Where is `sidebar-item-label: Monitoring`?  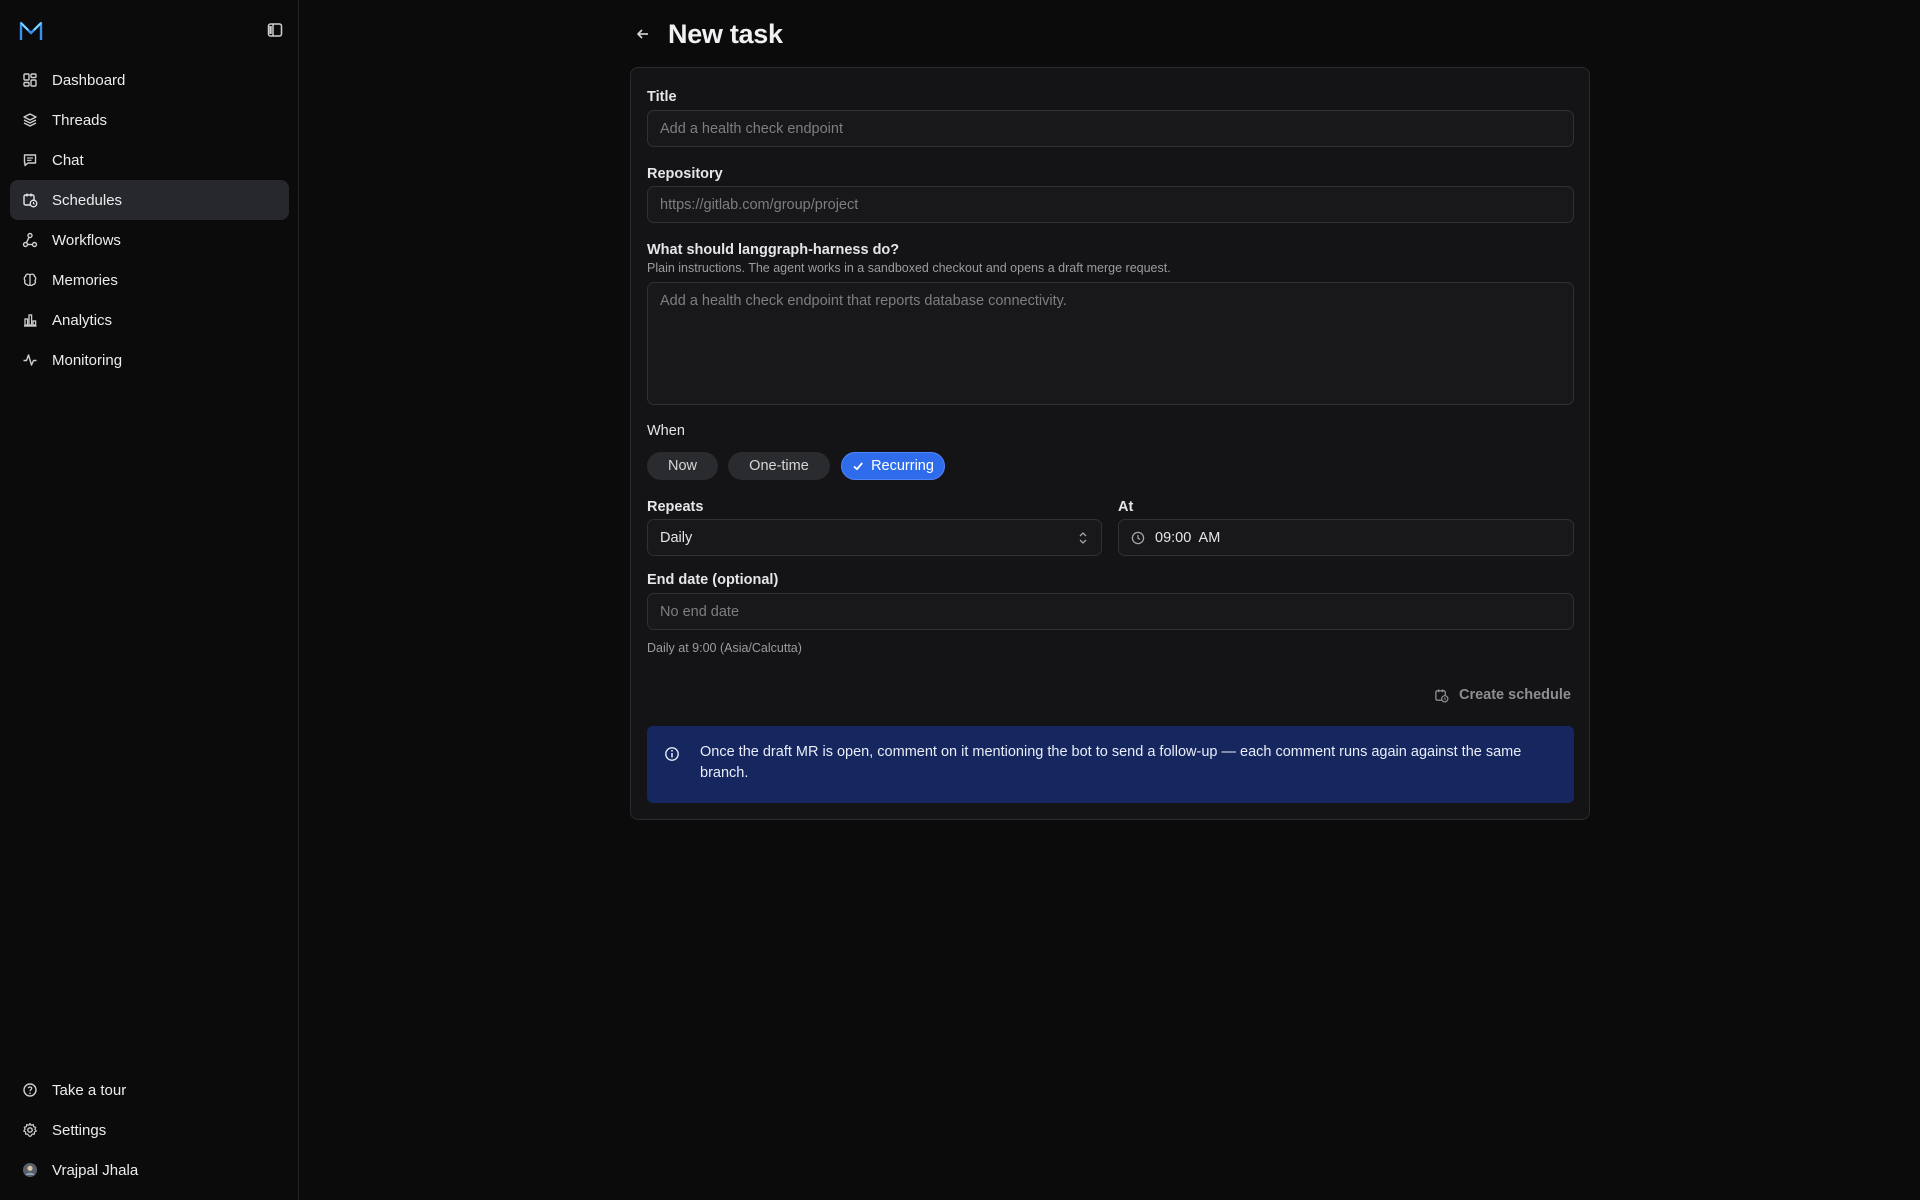 sidebar-item-label: Monitoring is located at coordinates (87, 360).